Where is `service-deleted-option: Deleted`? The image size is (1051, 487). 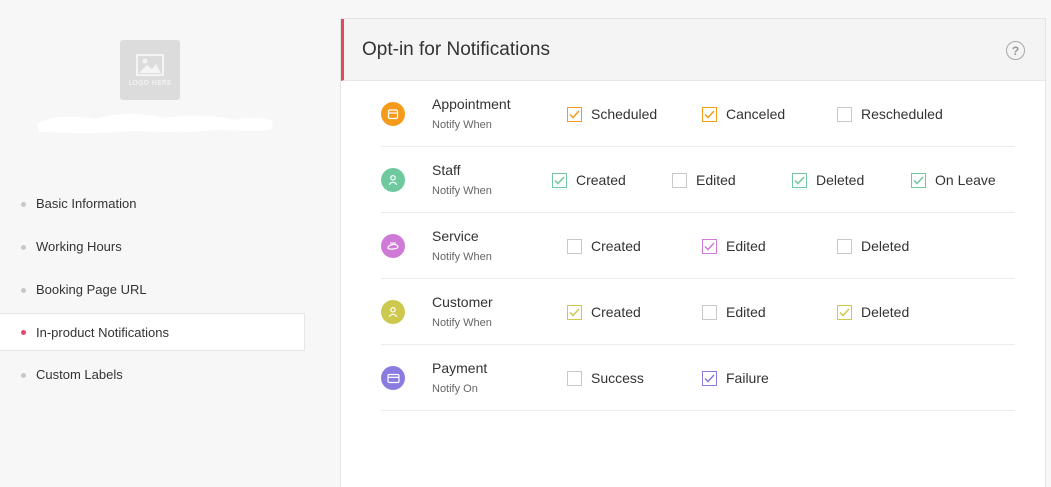
service-deleted-option: Deleted is located at coordinates (873, 246).